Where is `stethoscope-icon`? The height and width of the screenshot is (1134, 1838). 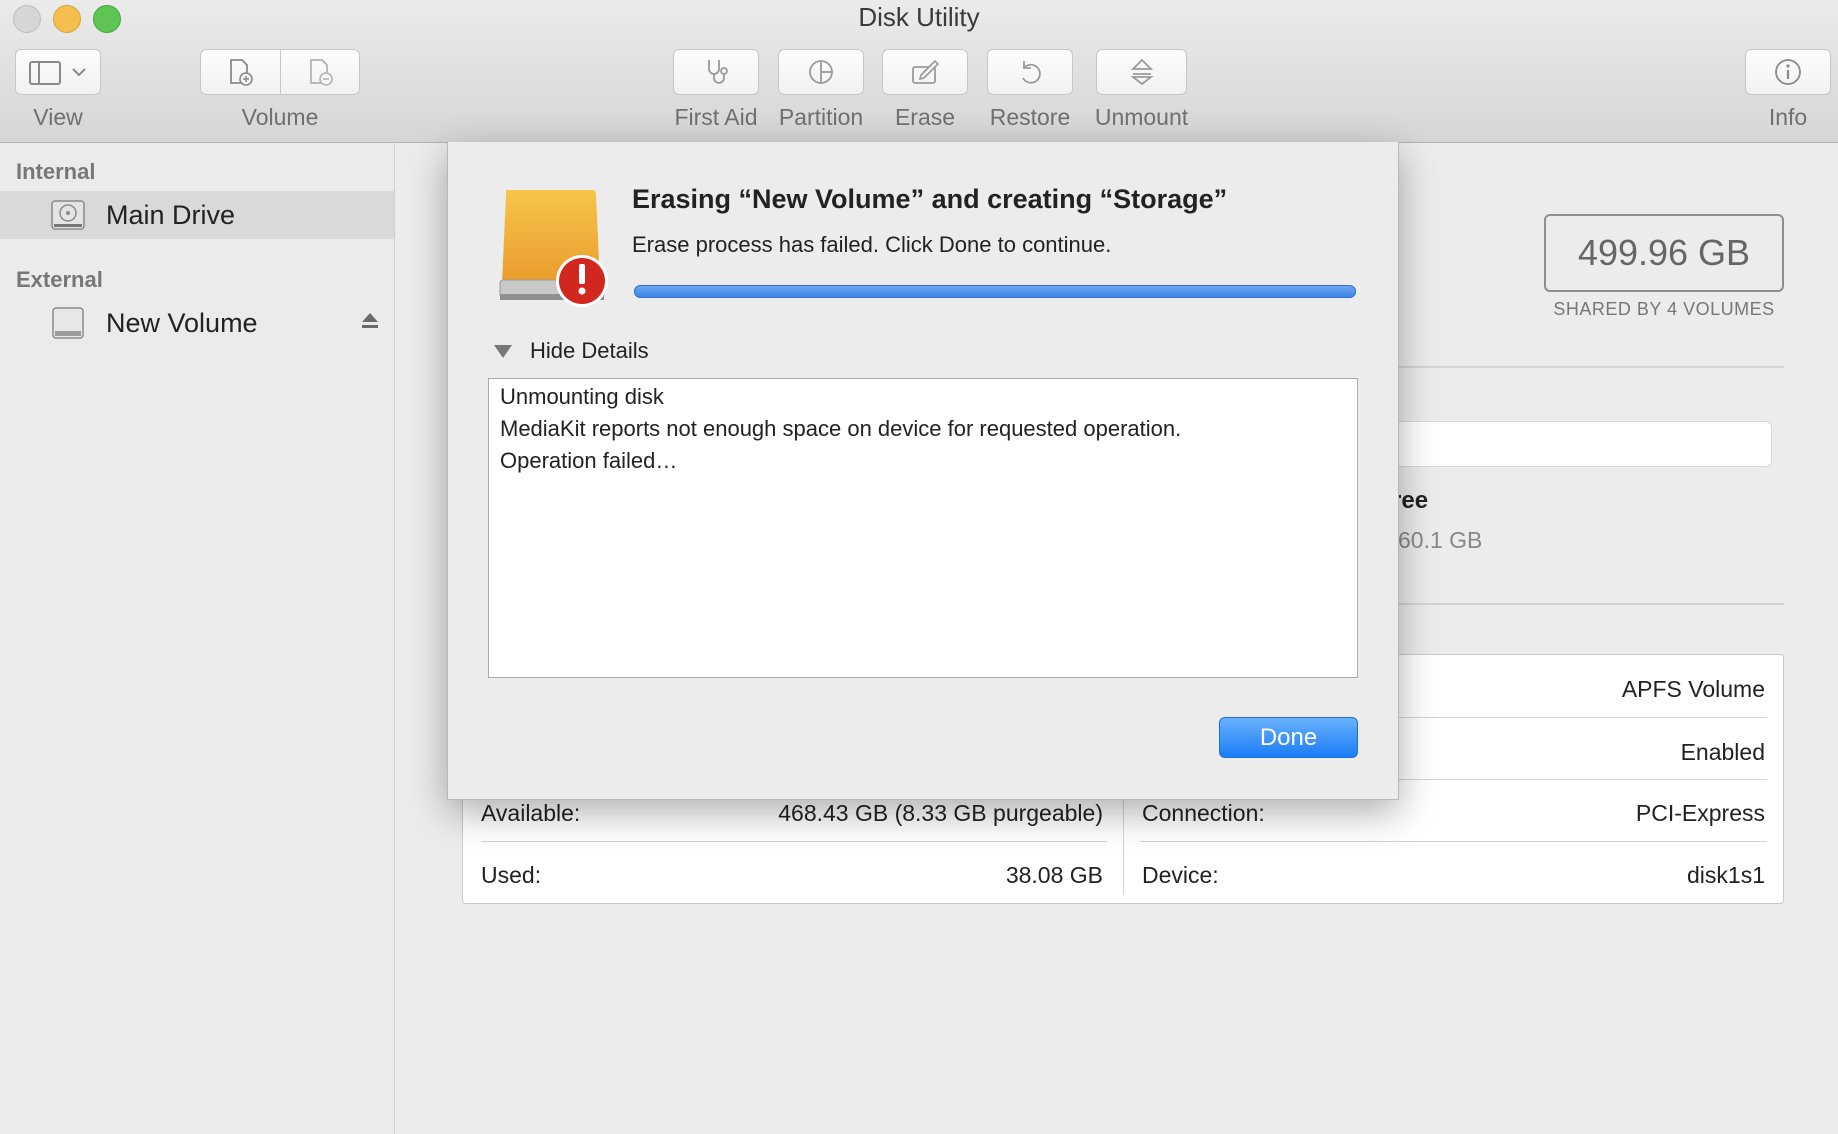
stethoscope-icon is located at coordinates (718, 72).